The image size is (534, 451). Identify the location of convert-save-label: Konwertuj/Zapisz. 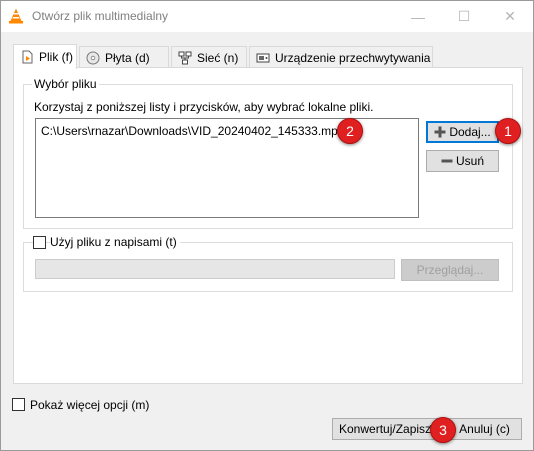
(385, 429).